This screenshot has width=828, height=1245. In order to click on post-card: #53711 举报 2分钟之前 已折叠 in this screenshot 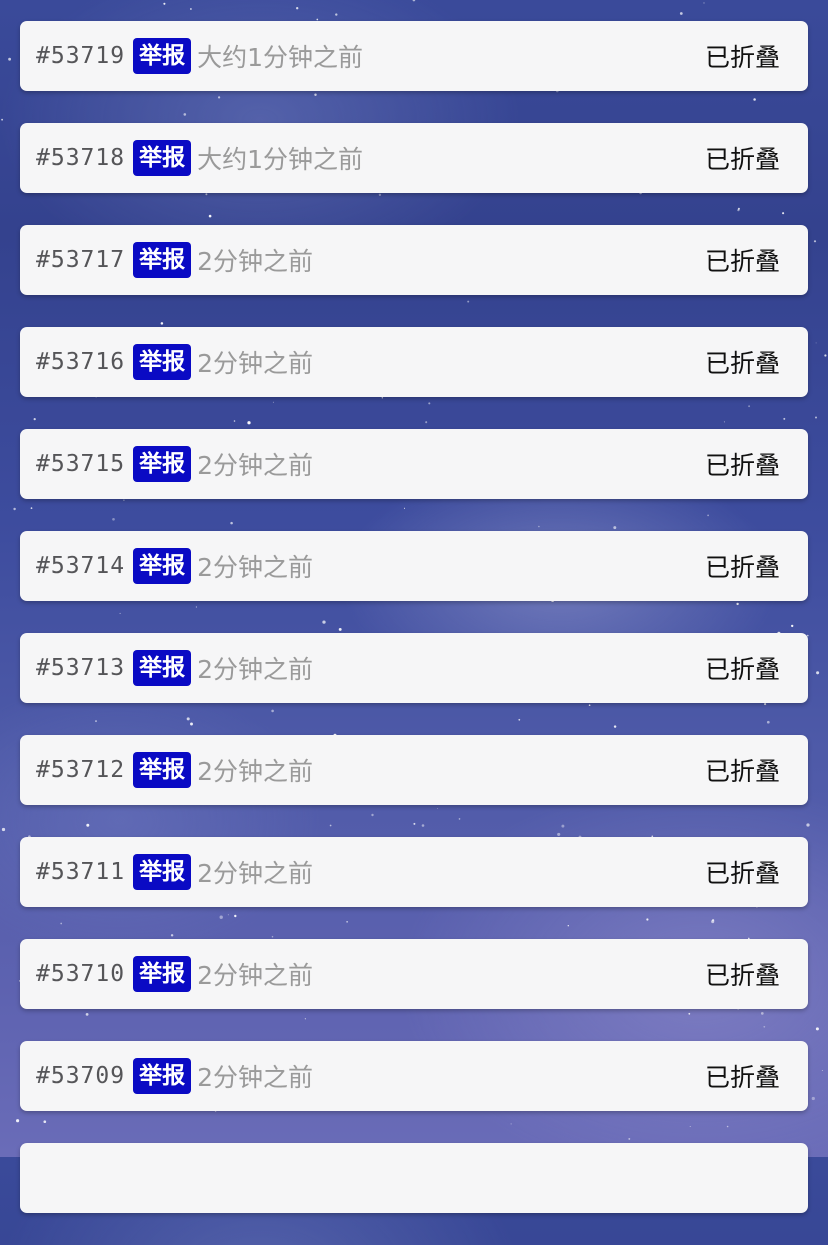, I will do `click(414, 872)`.